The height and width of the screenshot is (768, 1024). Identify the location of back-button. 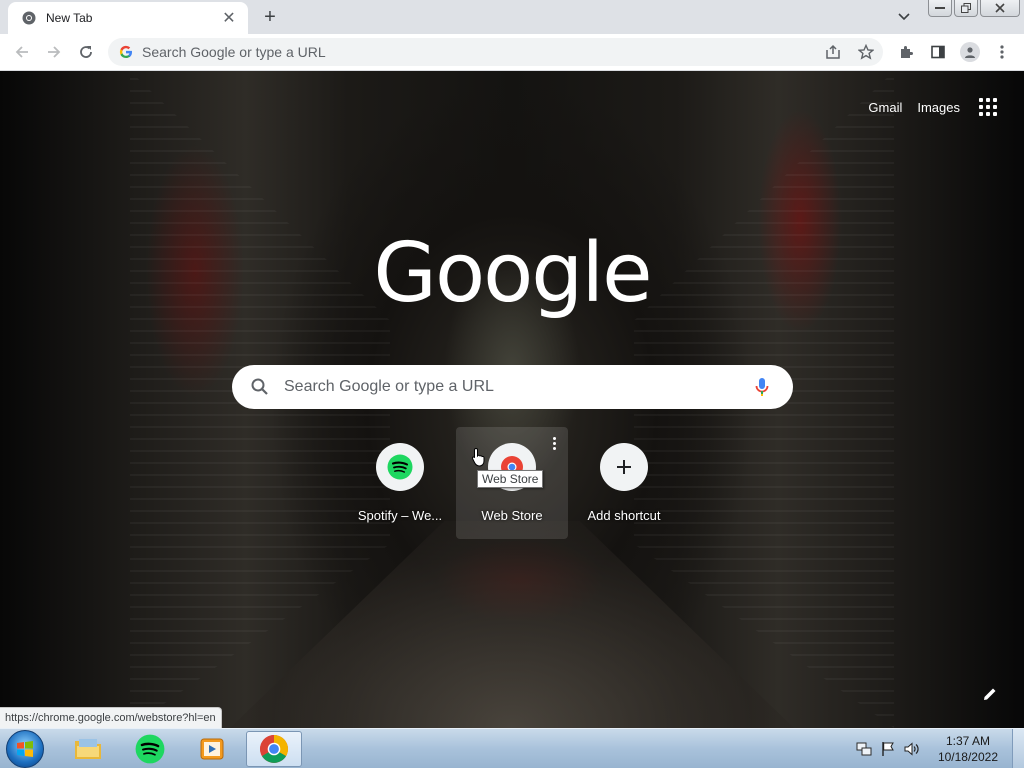
(22, 52).